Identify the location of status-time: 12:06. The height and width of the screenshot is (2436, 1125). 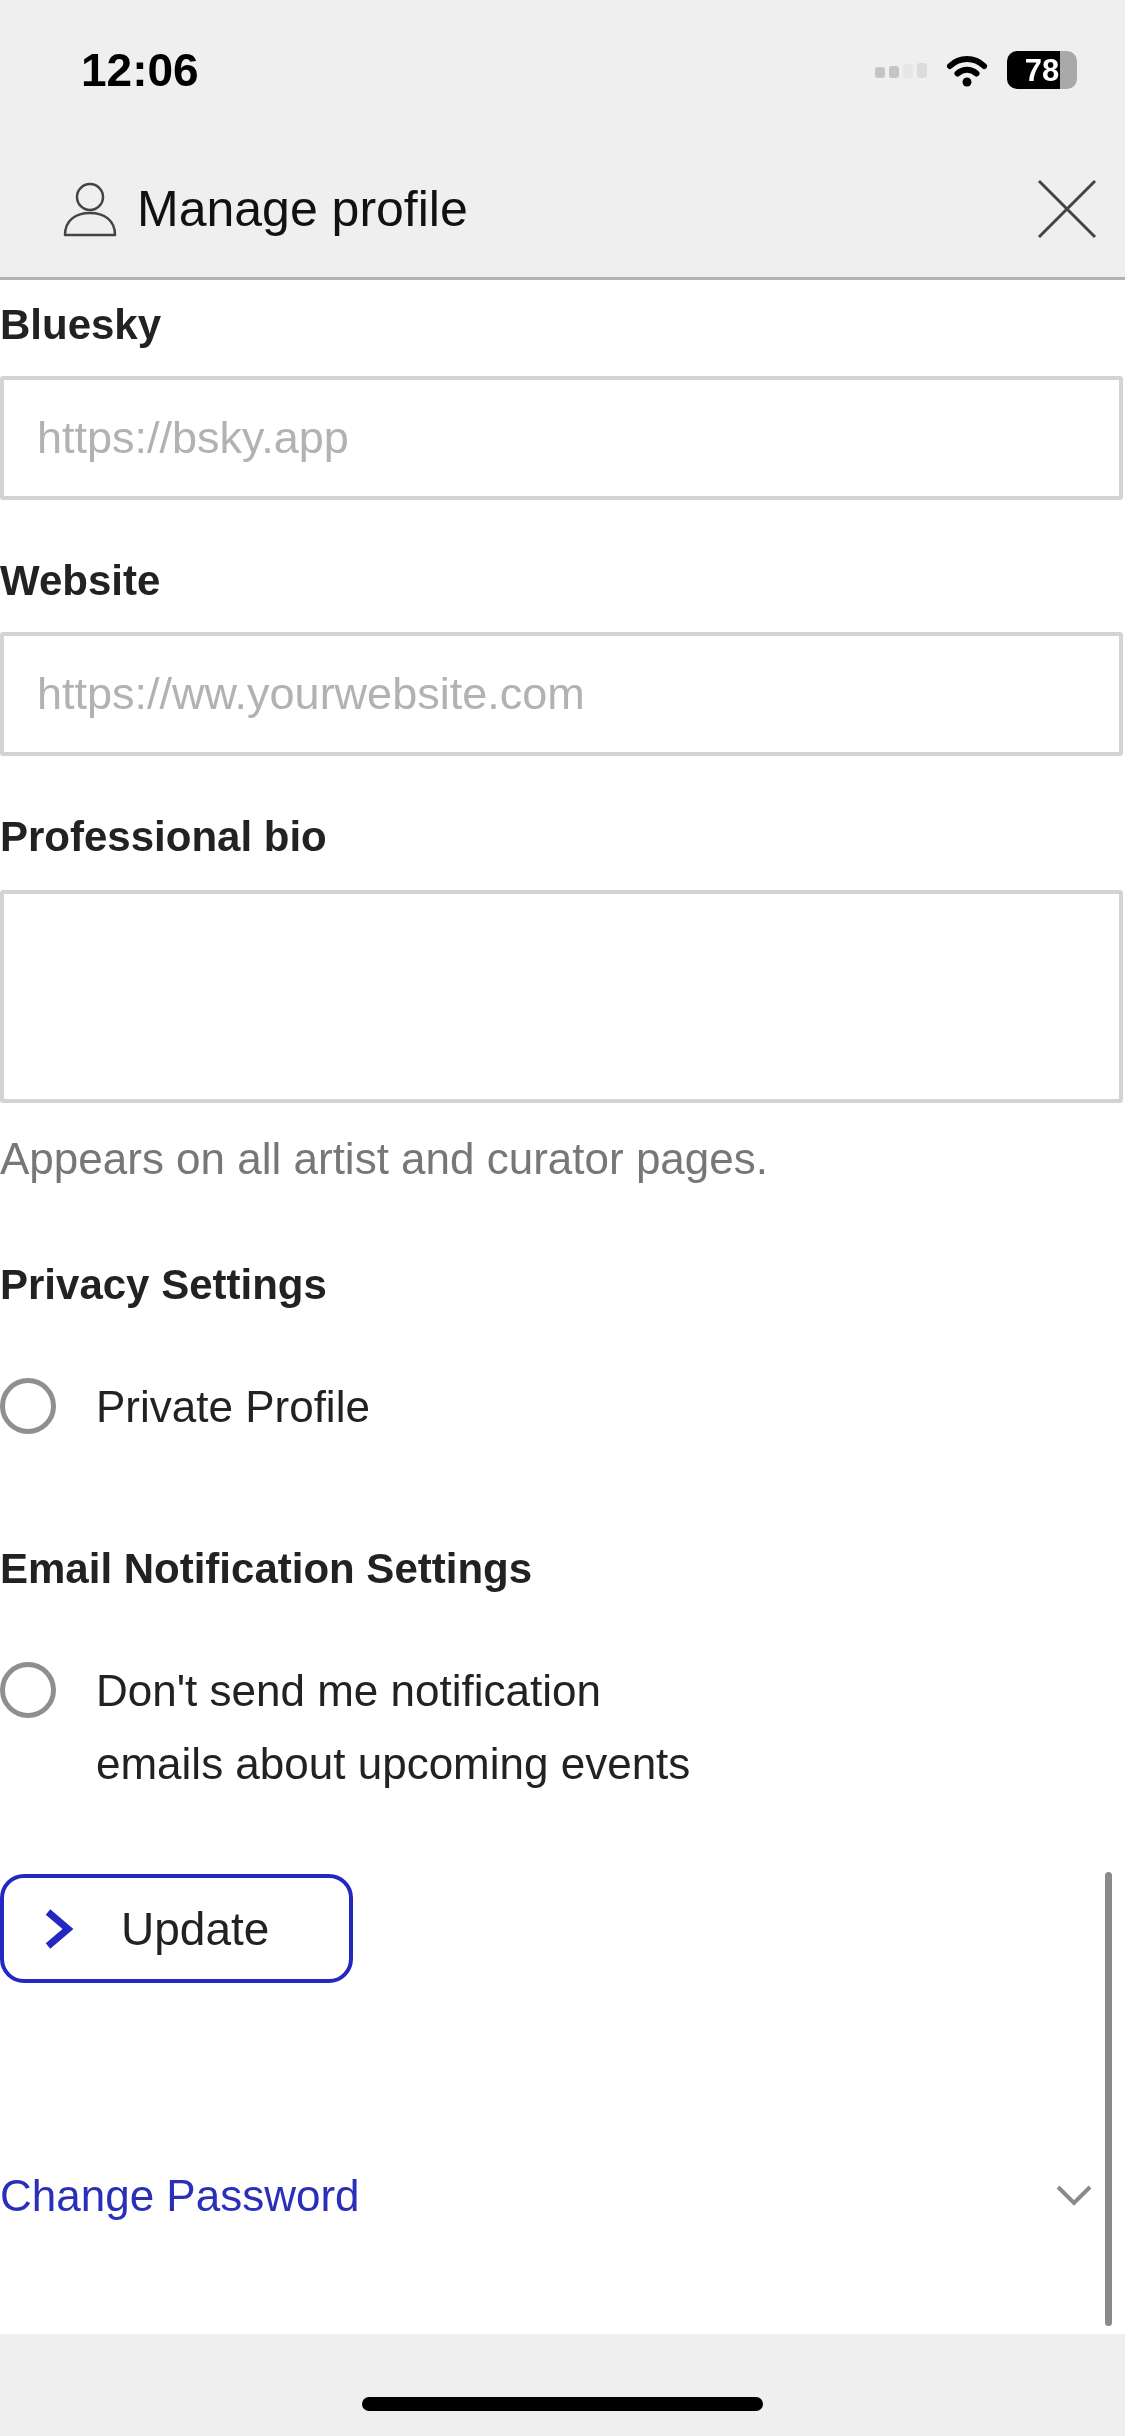
(140, 70).